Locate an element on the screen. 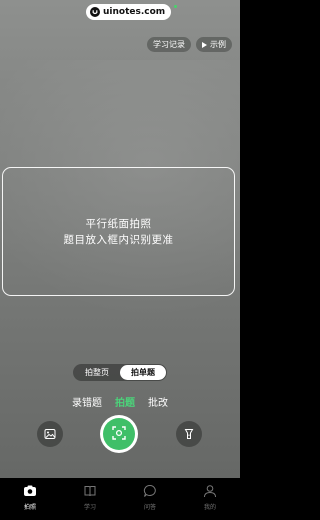  shutter-button is located at coordinates (119, 434).